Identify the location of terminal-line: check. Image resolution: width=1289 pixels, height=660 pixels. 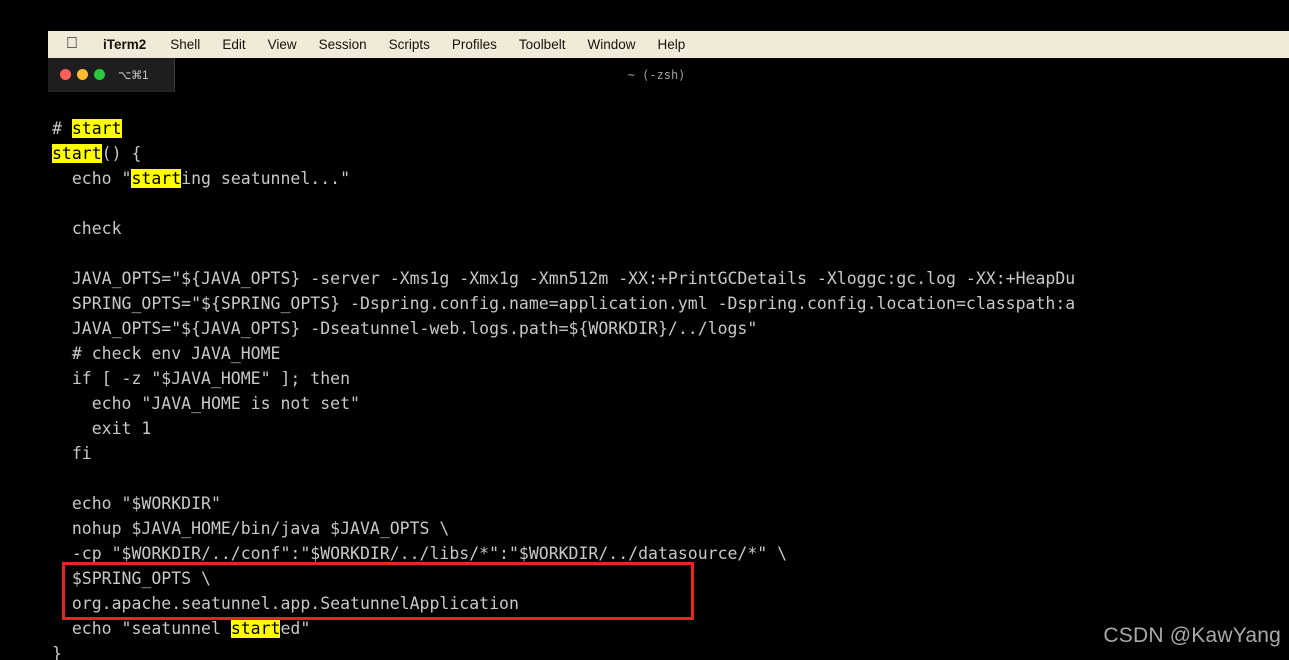
(670, 228).